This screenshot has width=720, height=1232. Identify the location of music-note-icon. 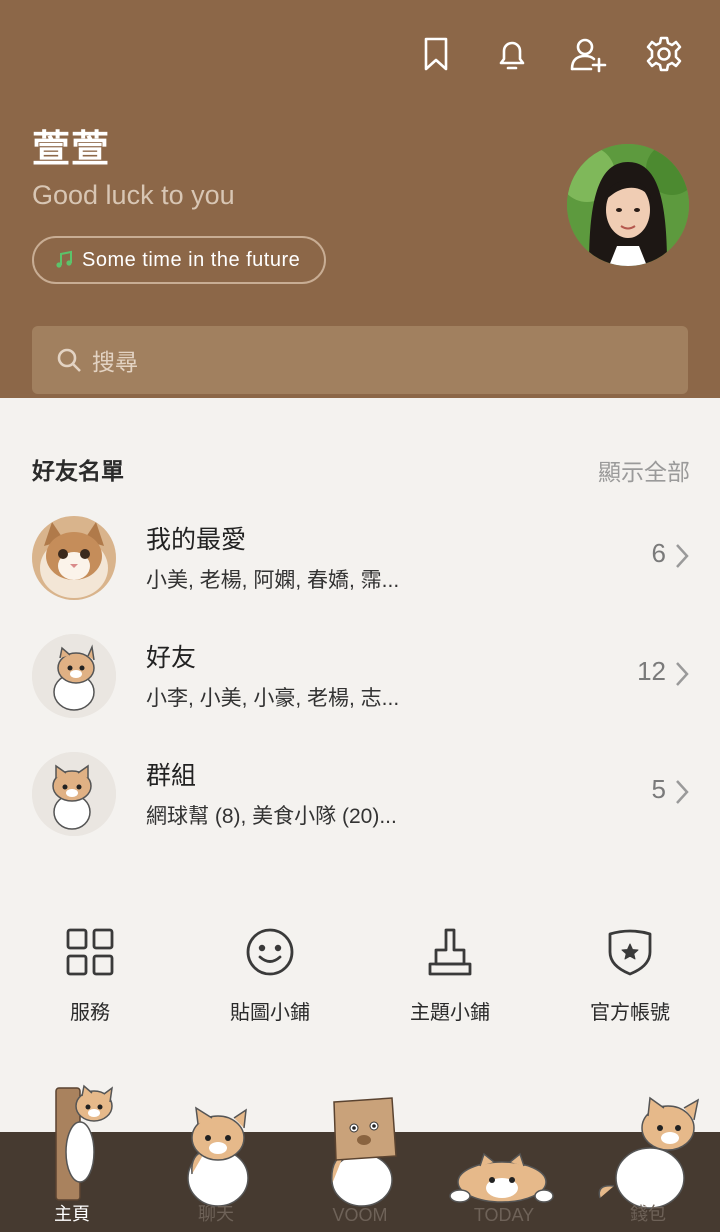
(64, 259).